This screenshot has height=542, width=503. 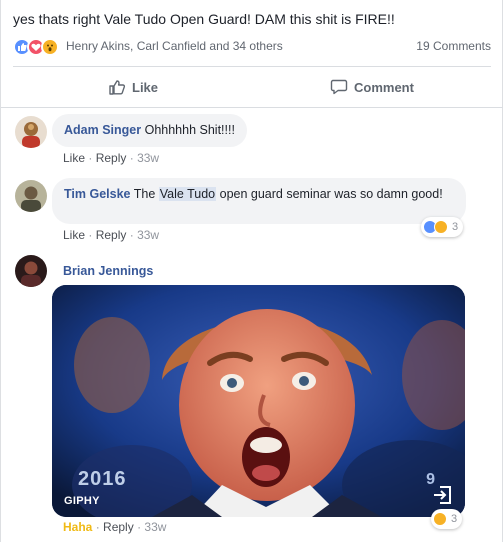 I want to click on comment-author: Adam Singer, so click(x=102, y=130).